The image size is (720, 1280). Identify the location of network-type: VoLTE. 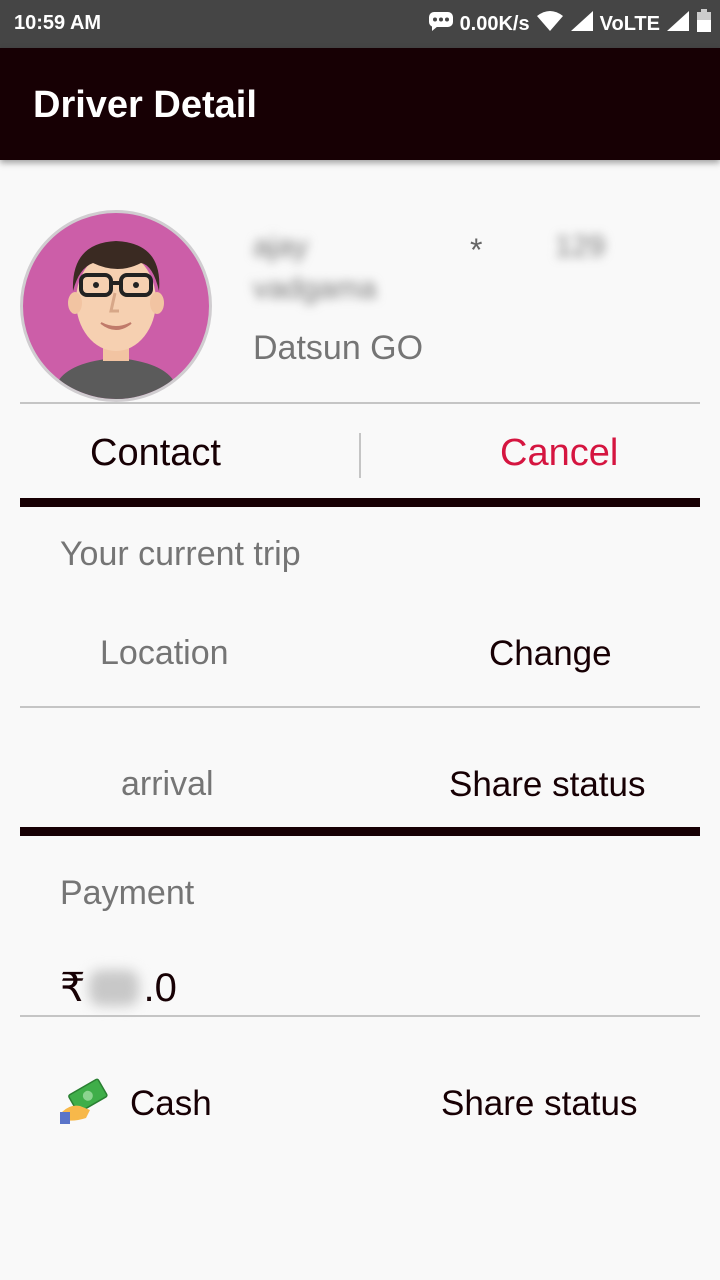
(629, 23).